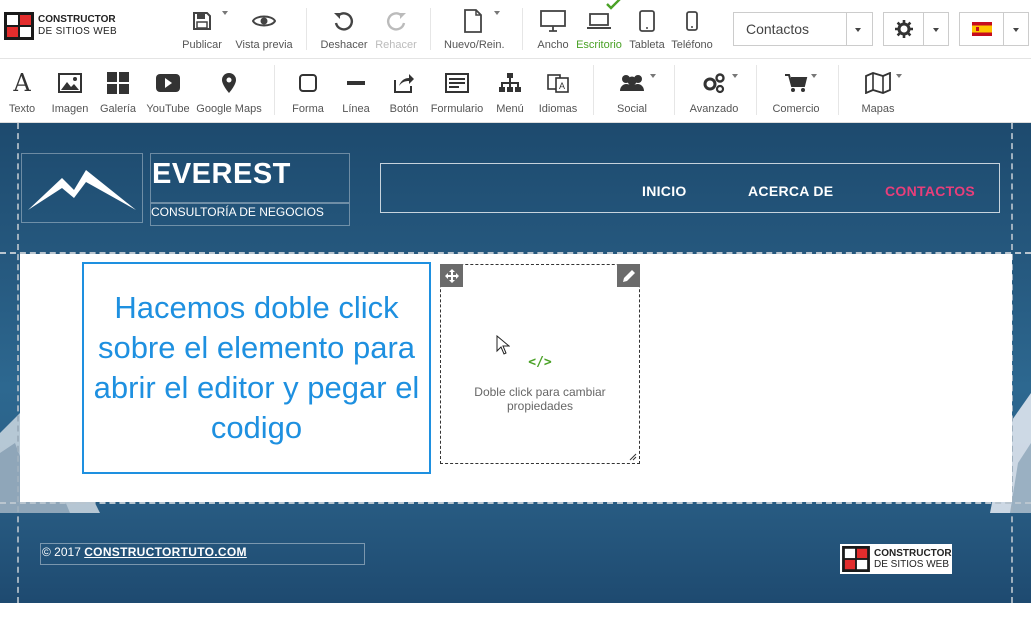 The width and height of the screenshot is (1031, 618). Describe the element at coordinates (913, 559) in the screenshot. I see `footer-logo-text: CONSTRUCTOR DE SITIOS WEB` at that location.